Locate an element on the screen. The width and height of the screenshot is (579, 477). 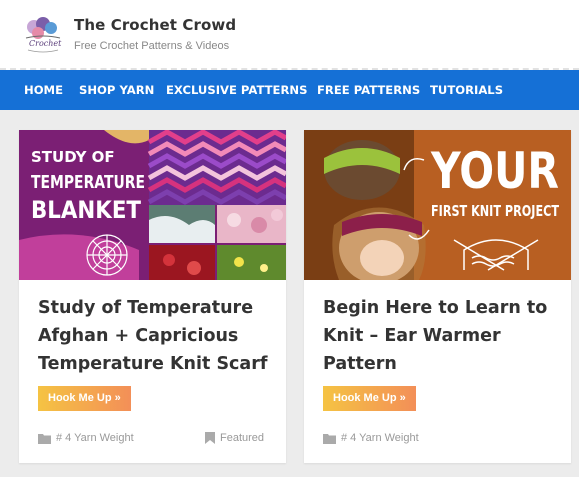
post-thumbnail: YOUR FIRST KNIT PROJECT is located at coordinates (437, 205).